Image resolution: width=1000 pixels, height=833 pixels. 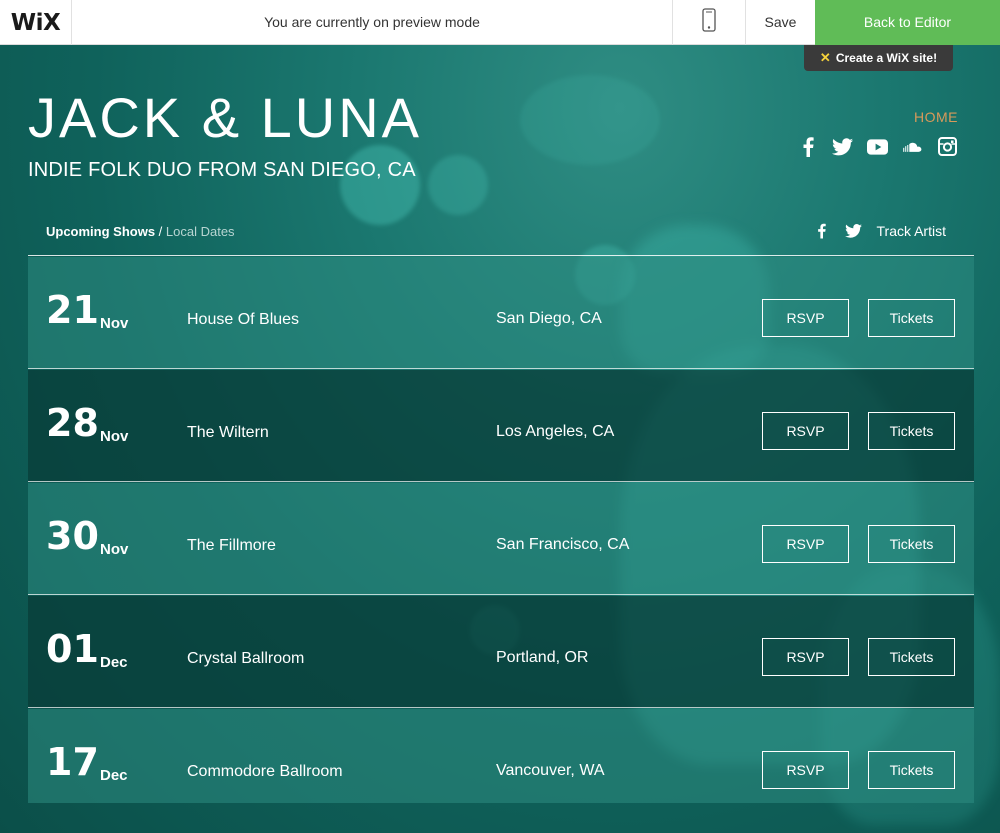 I want to click on mobile-view-button, so click(x=709, y=22).